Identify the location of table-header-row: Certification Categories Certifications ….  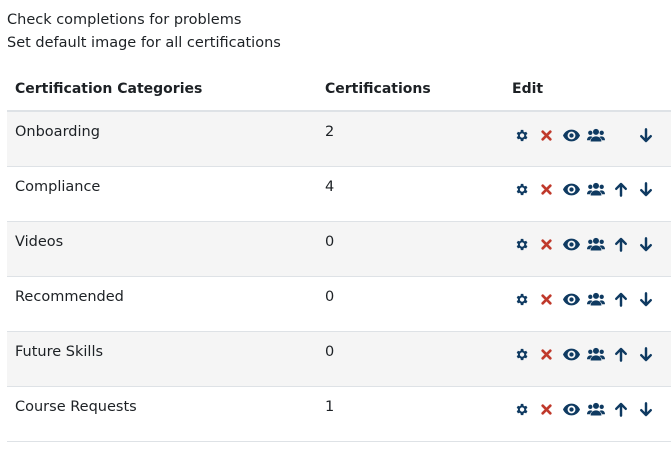
(339, 90).